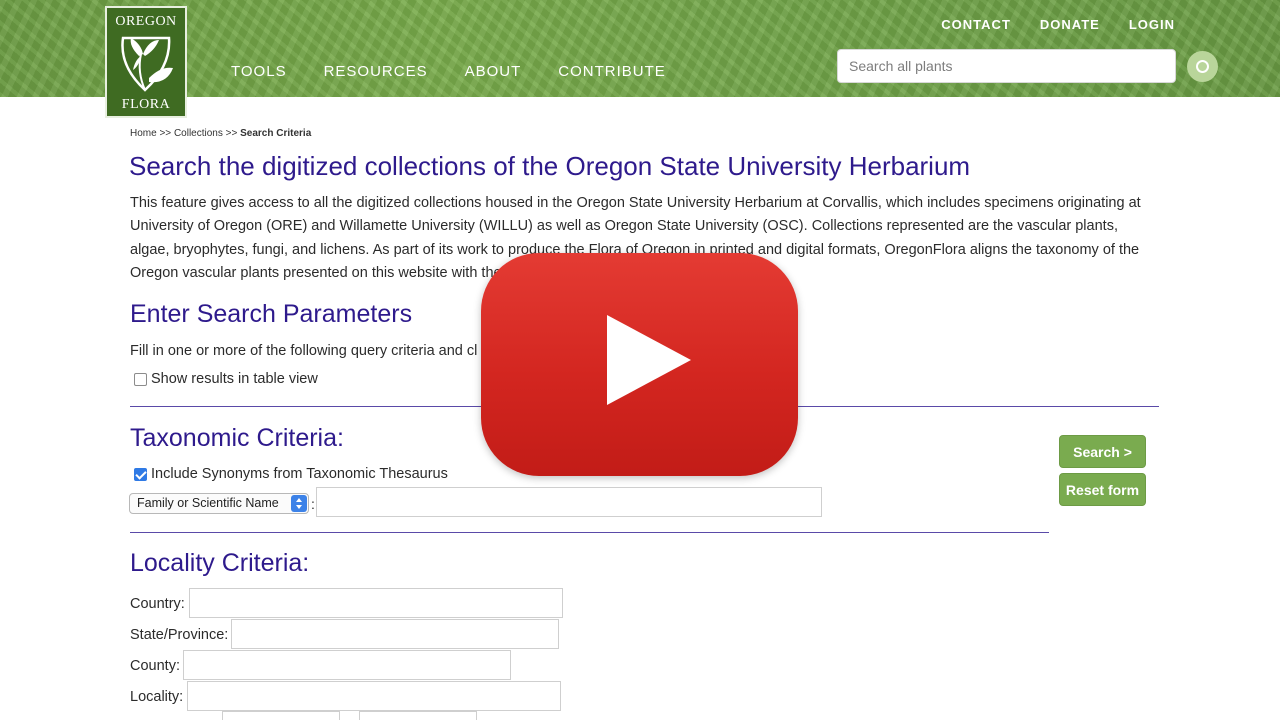 The image size is (1280, 720). What do you see at coordinates (198, 133) in the screenshot?
I see `breadcrumb-collections: Collections` at bounding box center [198, 133].